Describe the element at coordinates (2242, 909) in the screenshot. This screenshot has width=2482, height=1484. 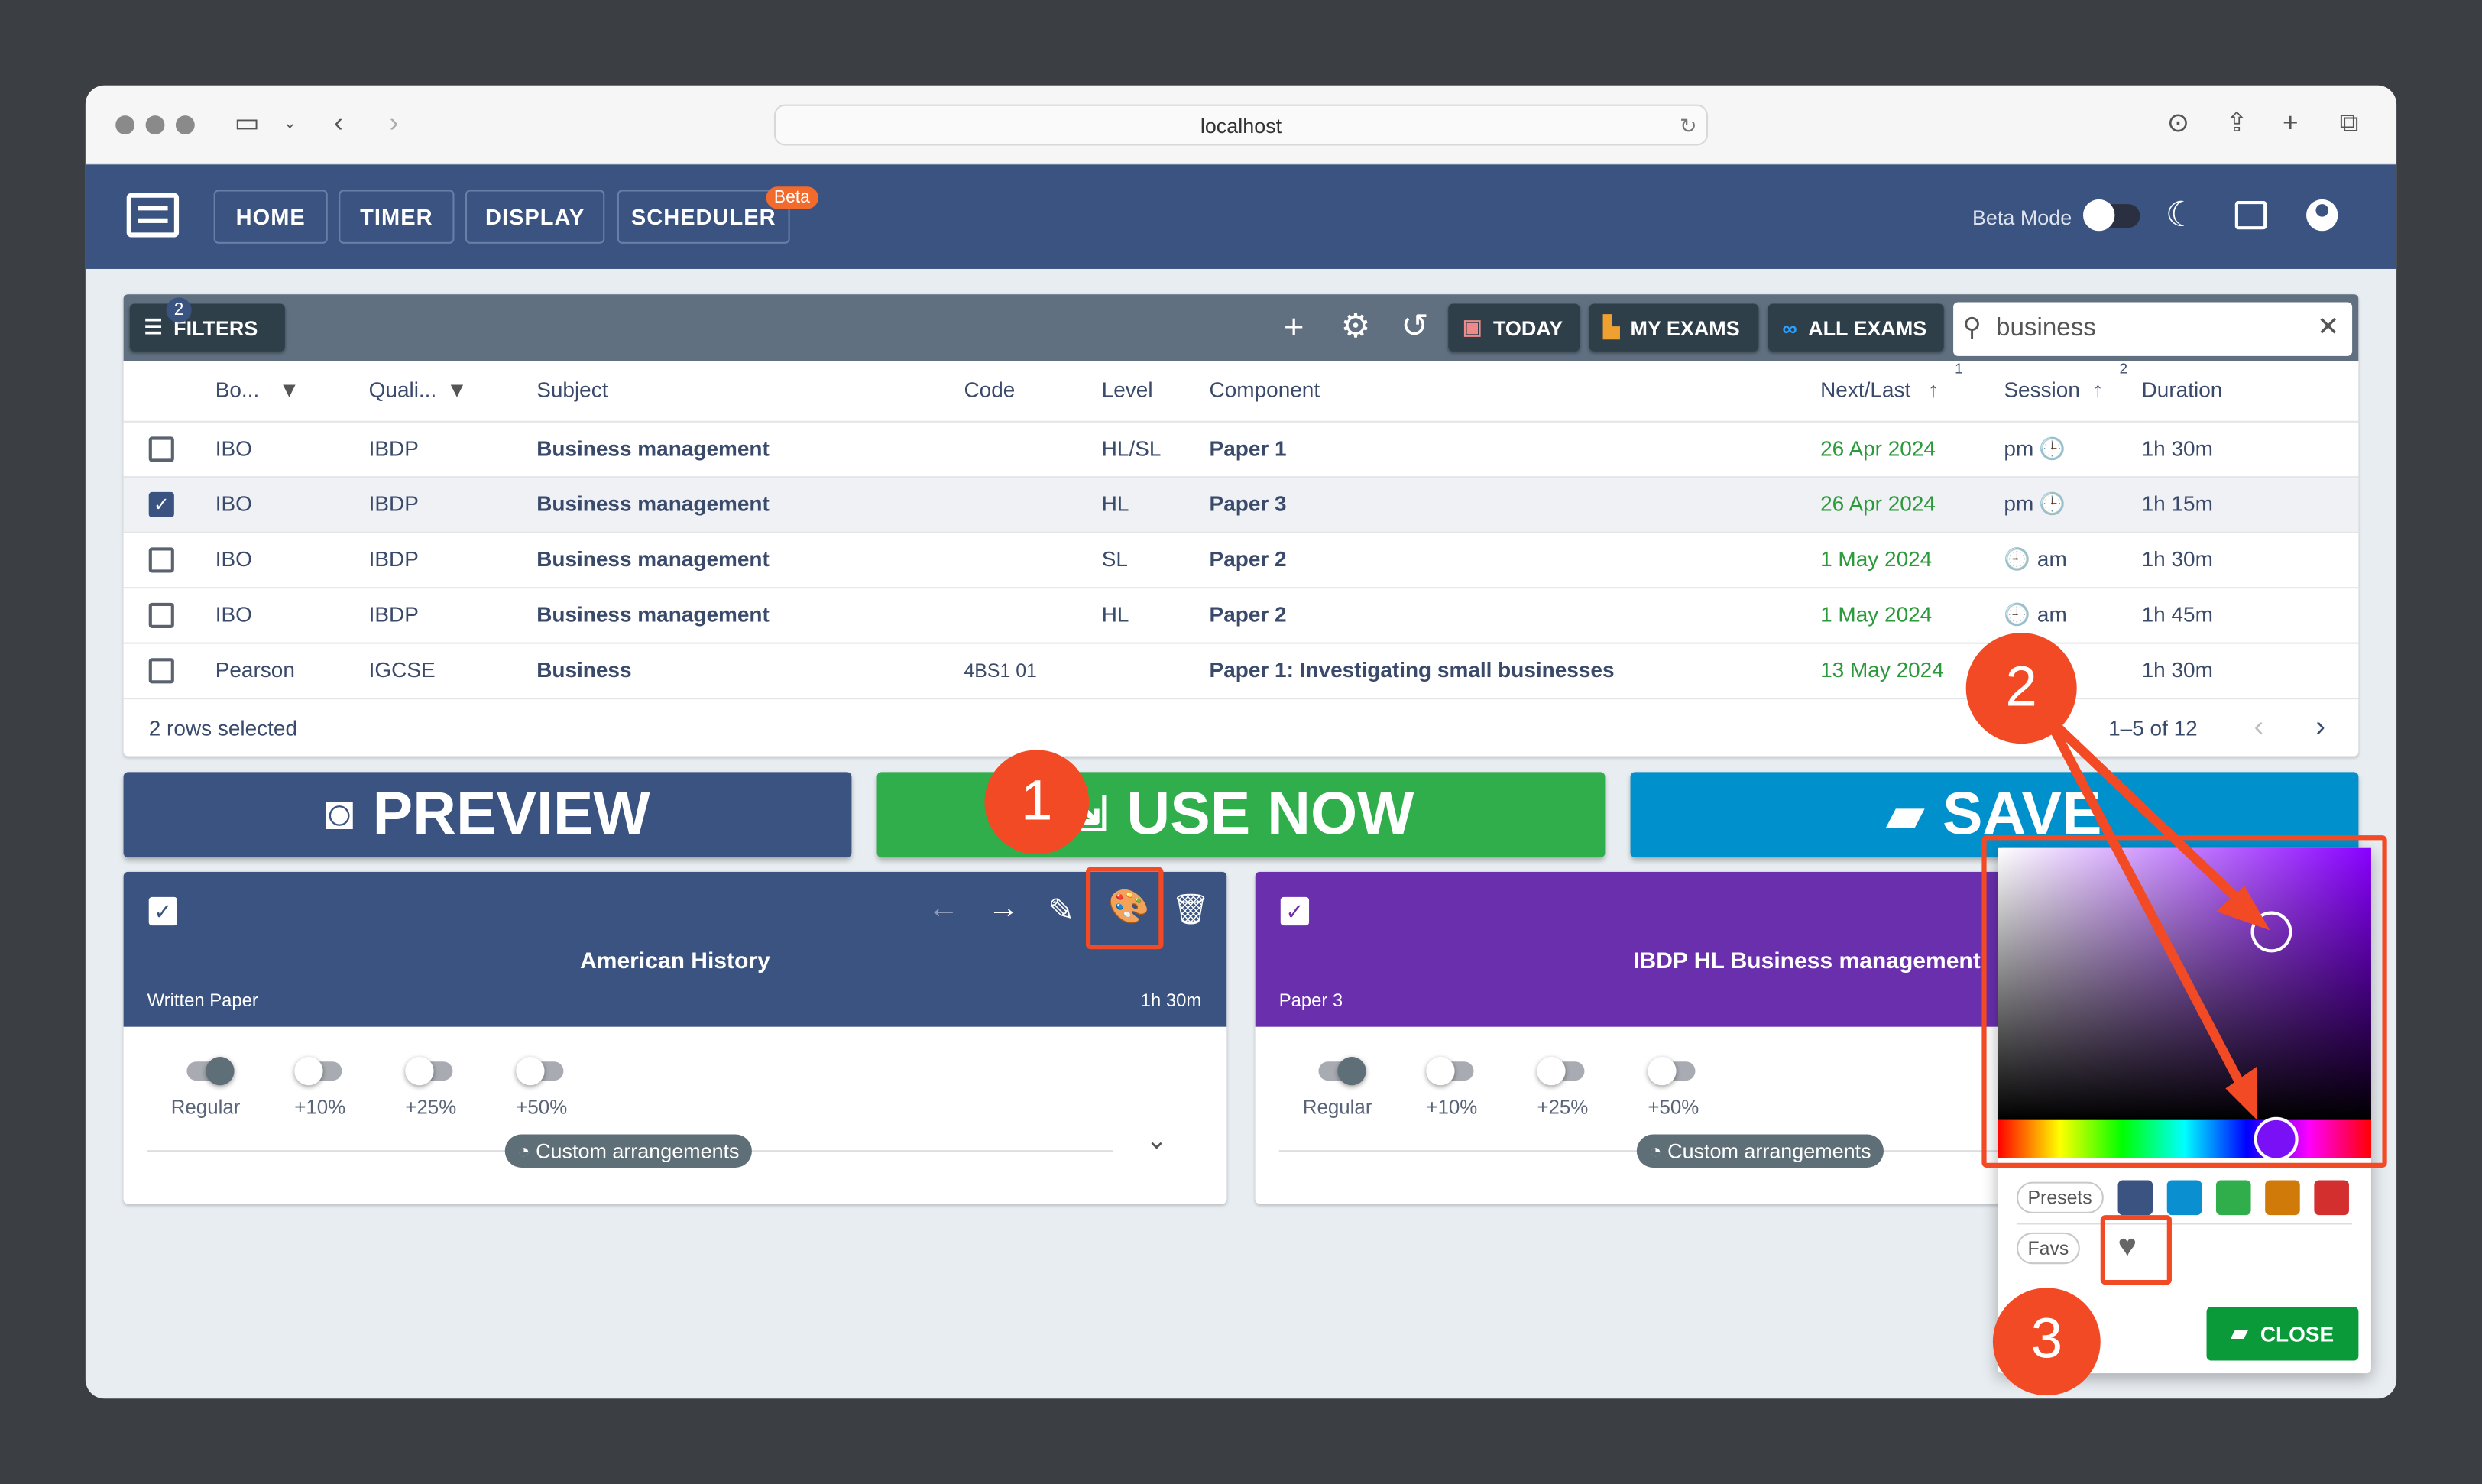
I see `arrow-head` at that location.